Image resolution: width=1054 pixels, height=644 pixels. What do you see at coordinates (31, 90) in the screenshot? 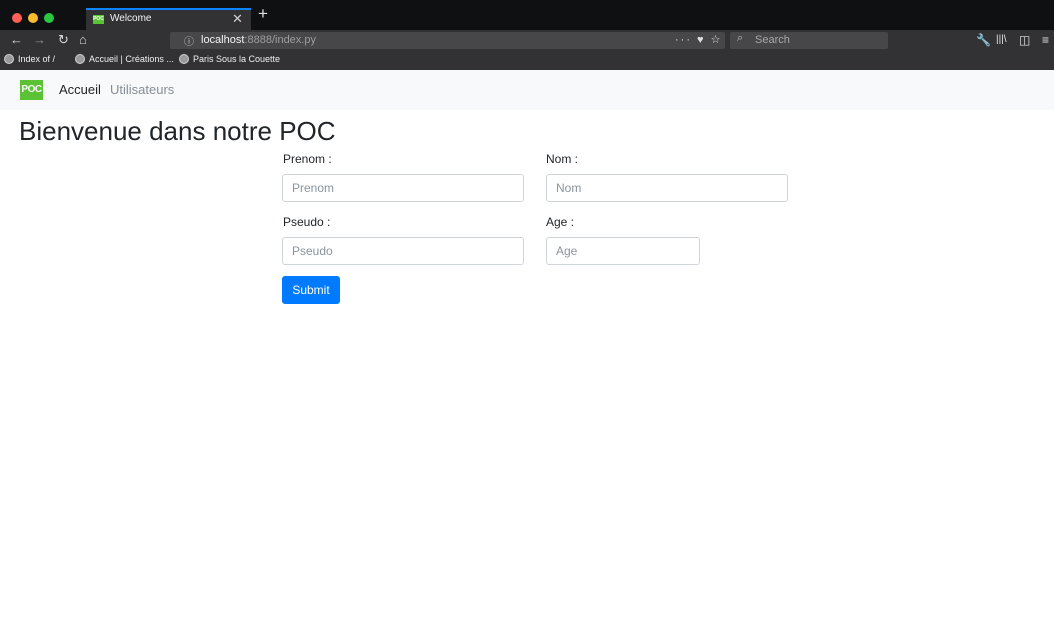
I see `brand-logo: POC` at bounding box center [31, 90].